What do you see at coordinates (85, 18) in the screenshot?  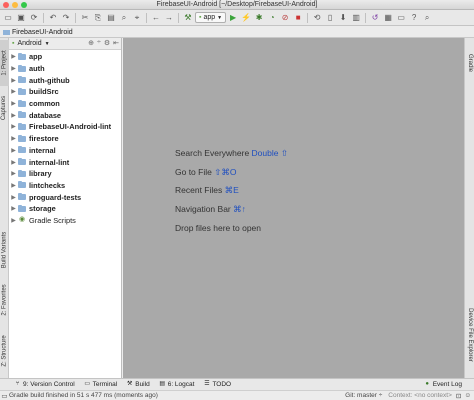 I see `cut-icon: ✂` at bounding box center [85, 18].